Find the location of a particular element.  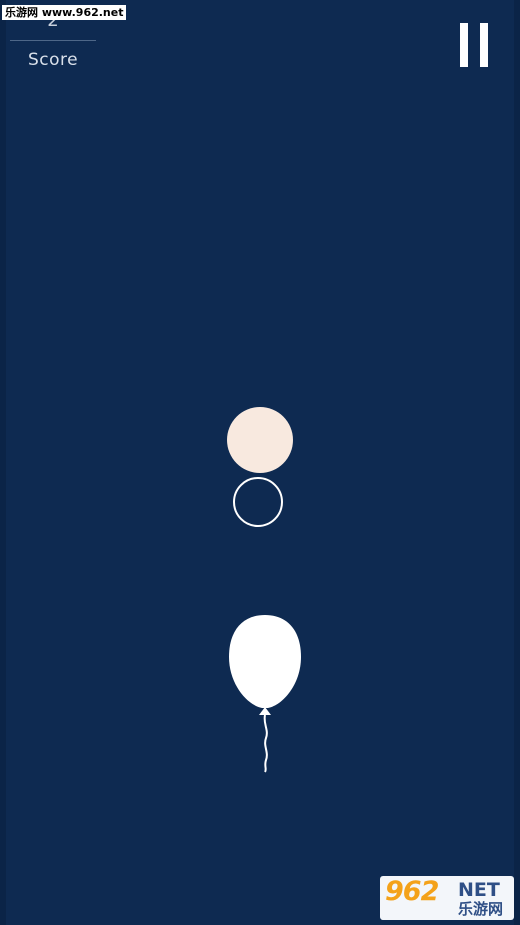

ring-orb is located at coordinates (258, 502).